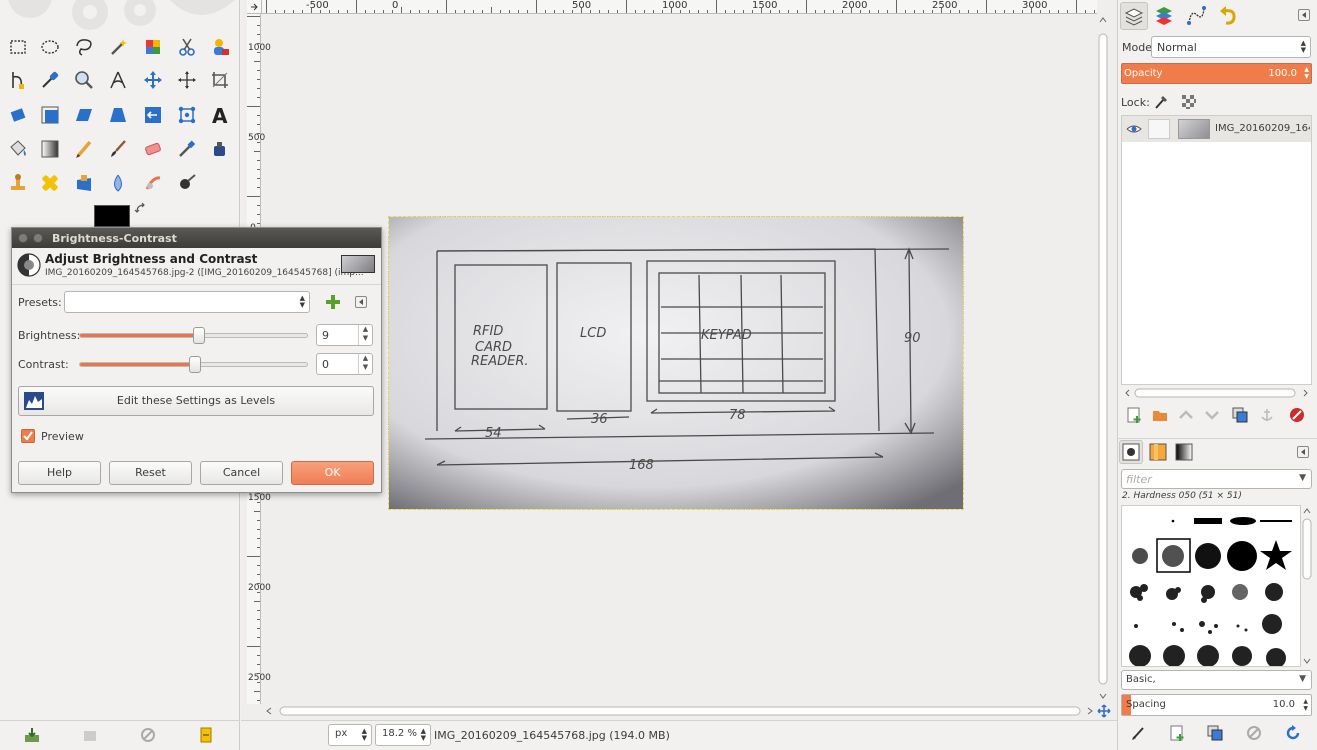 The height and width of the screenshot is (750, 1317). I want to click on new-layer-icon, so click(1134, 415).